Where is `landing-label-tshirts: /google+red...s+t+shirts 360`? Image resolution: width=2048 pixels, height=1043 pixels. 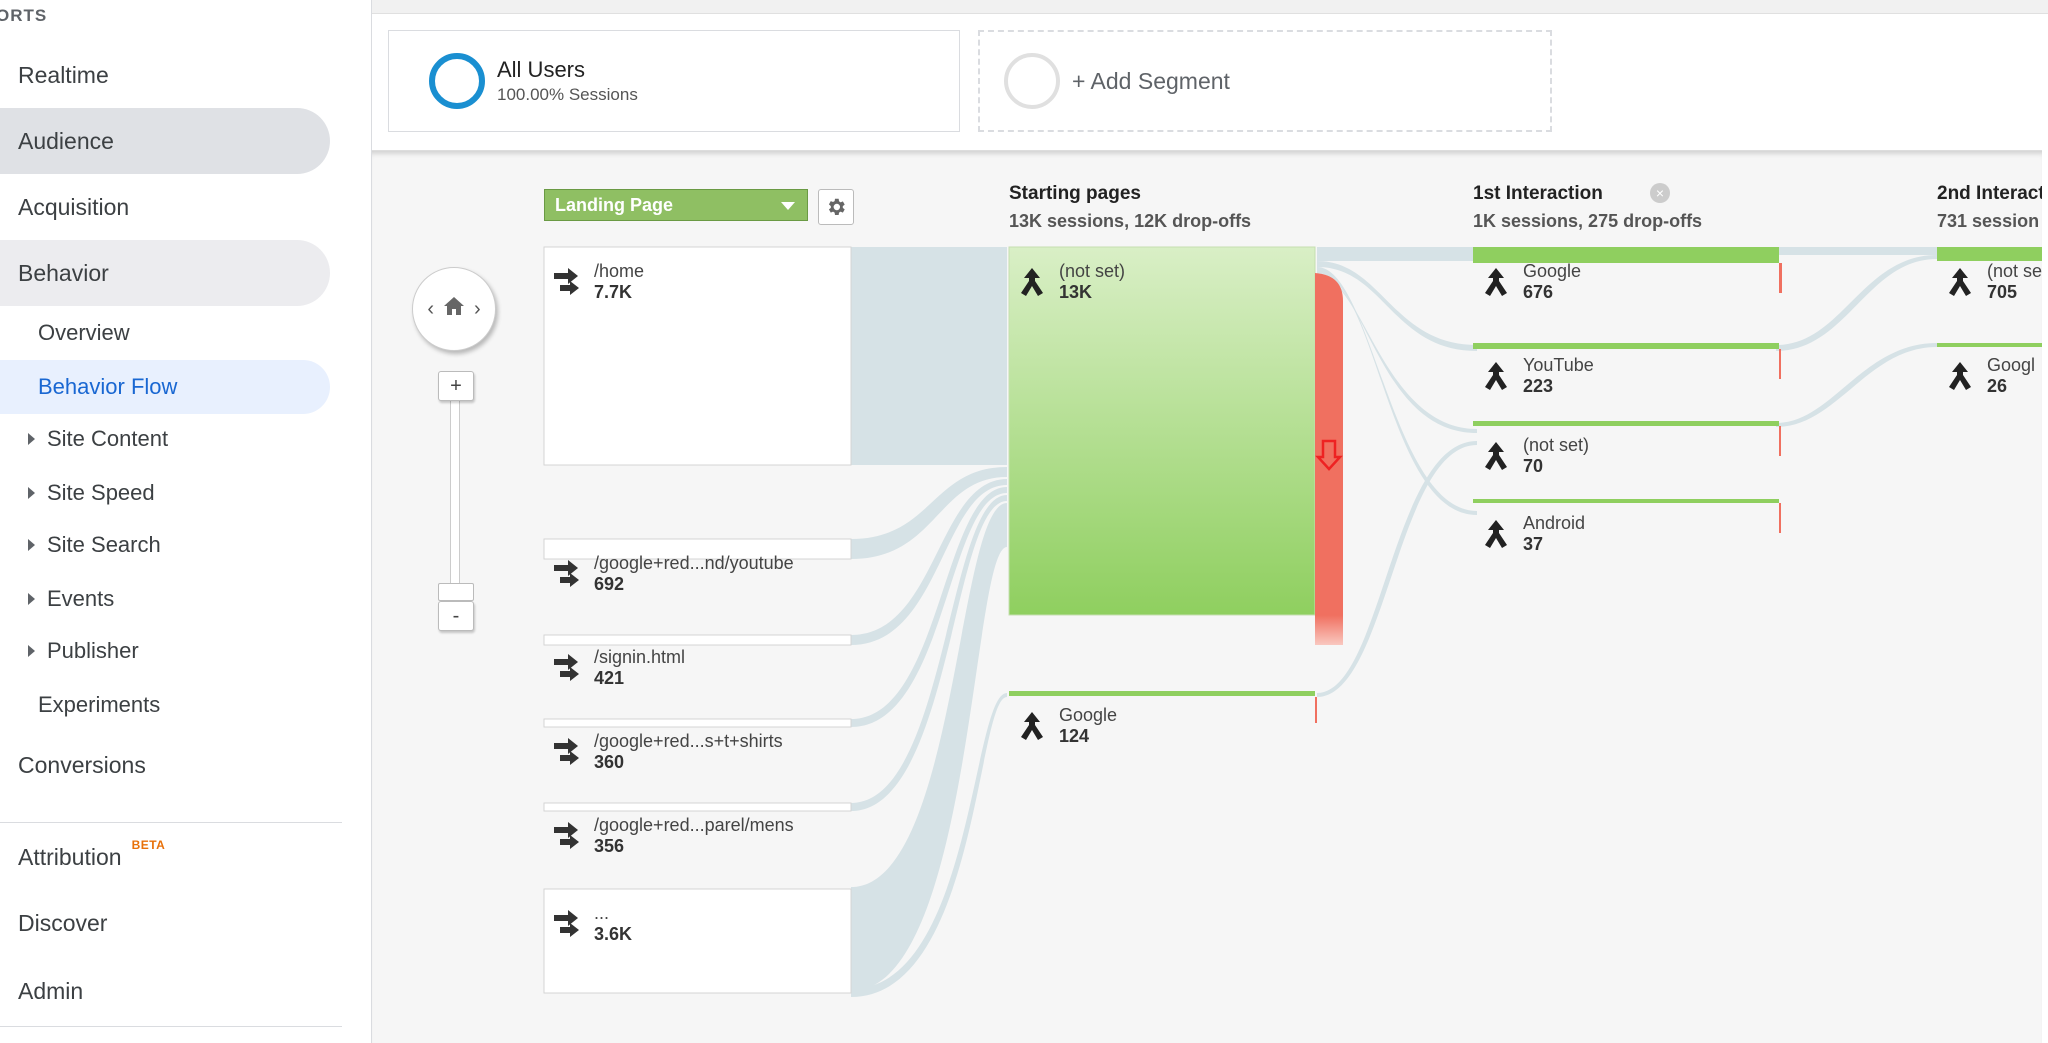
landing-label-tshirts: /google+red...s+t+shirts 360 is located at coordinates (667, 752).